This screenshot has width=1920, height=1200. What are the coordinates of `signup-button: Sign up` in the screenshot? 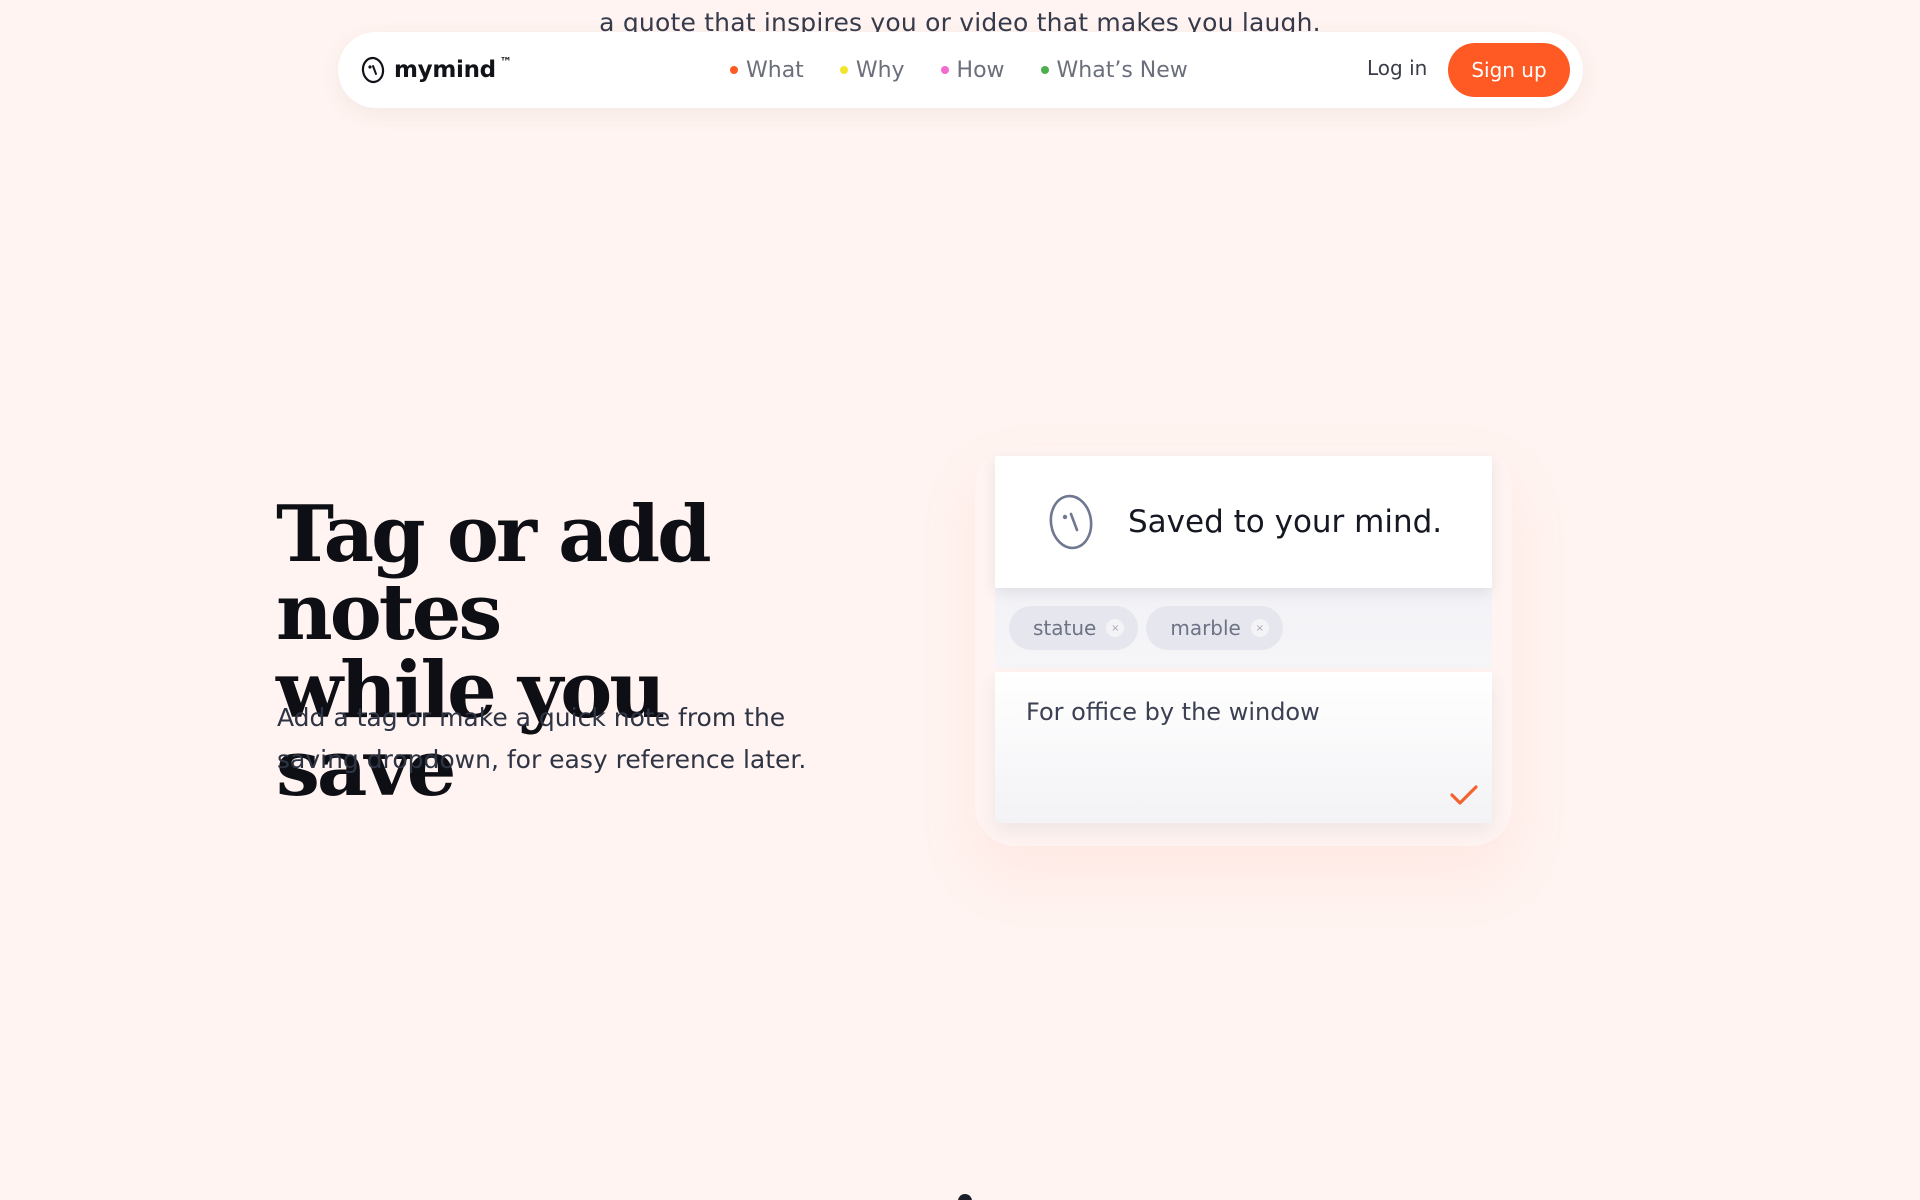 It's located at (1509, 70).